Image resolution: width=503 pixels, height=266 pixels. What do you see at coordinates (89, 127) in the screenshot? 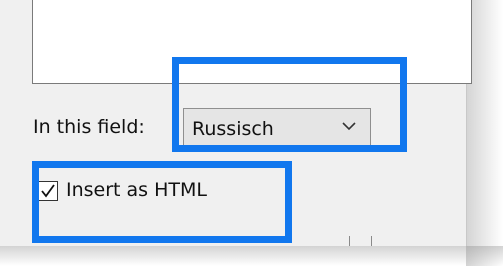
I see `field-label: In this field:` at bounding box center [89, 127].